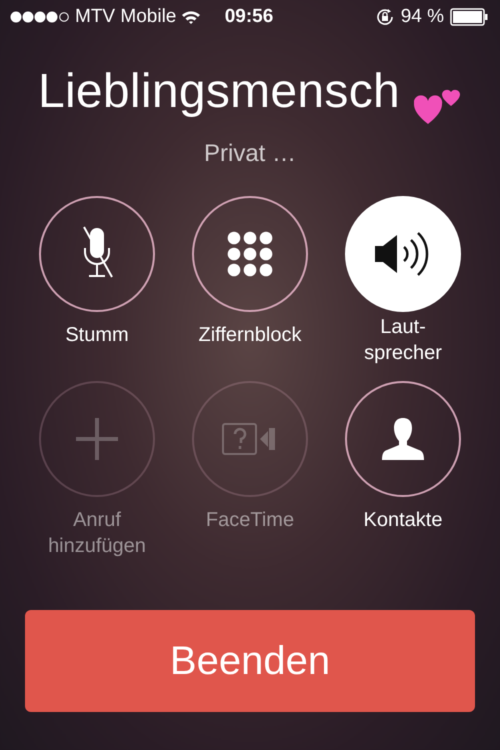 The image size is (500, 750). Describe the element at coordinates (250, 335) in the screenshot. I see `control-label: Ziffernblock` at that location.